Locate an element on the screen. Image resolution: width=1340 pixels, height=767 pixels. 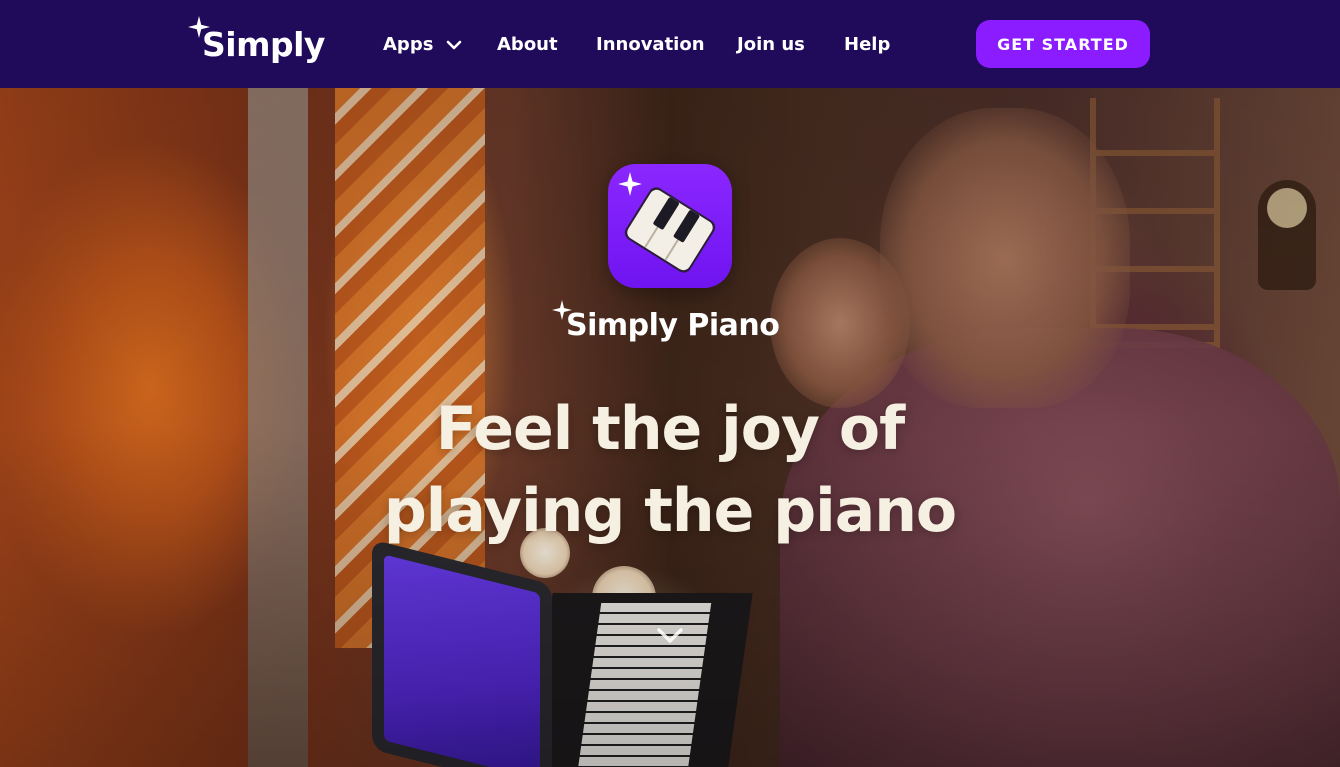
nav-item-label: Innovation is located at coordinates (650, 44).